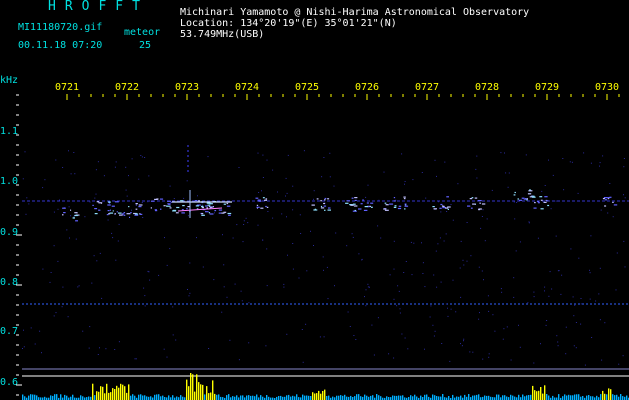  I want to click on x-tick-label: 0727, so click(427, 87).